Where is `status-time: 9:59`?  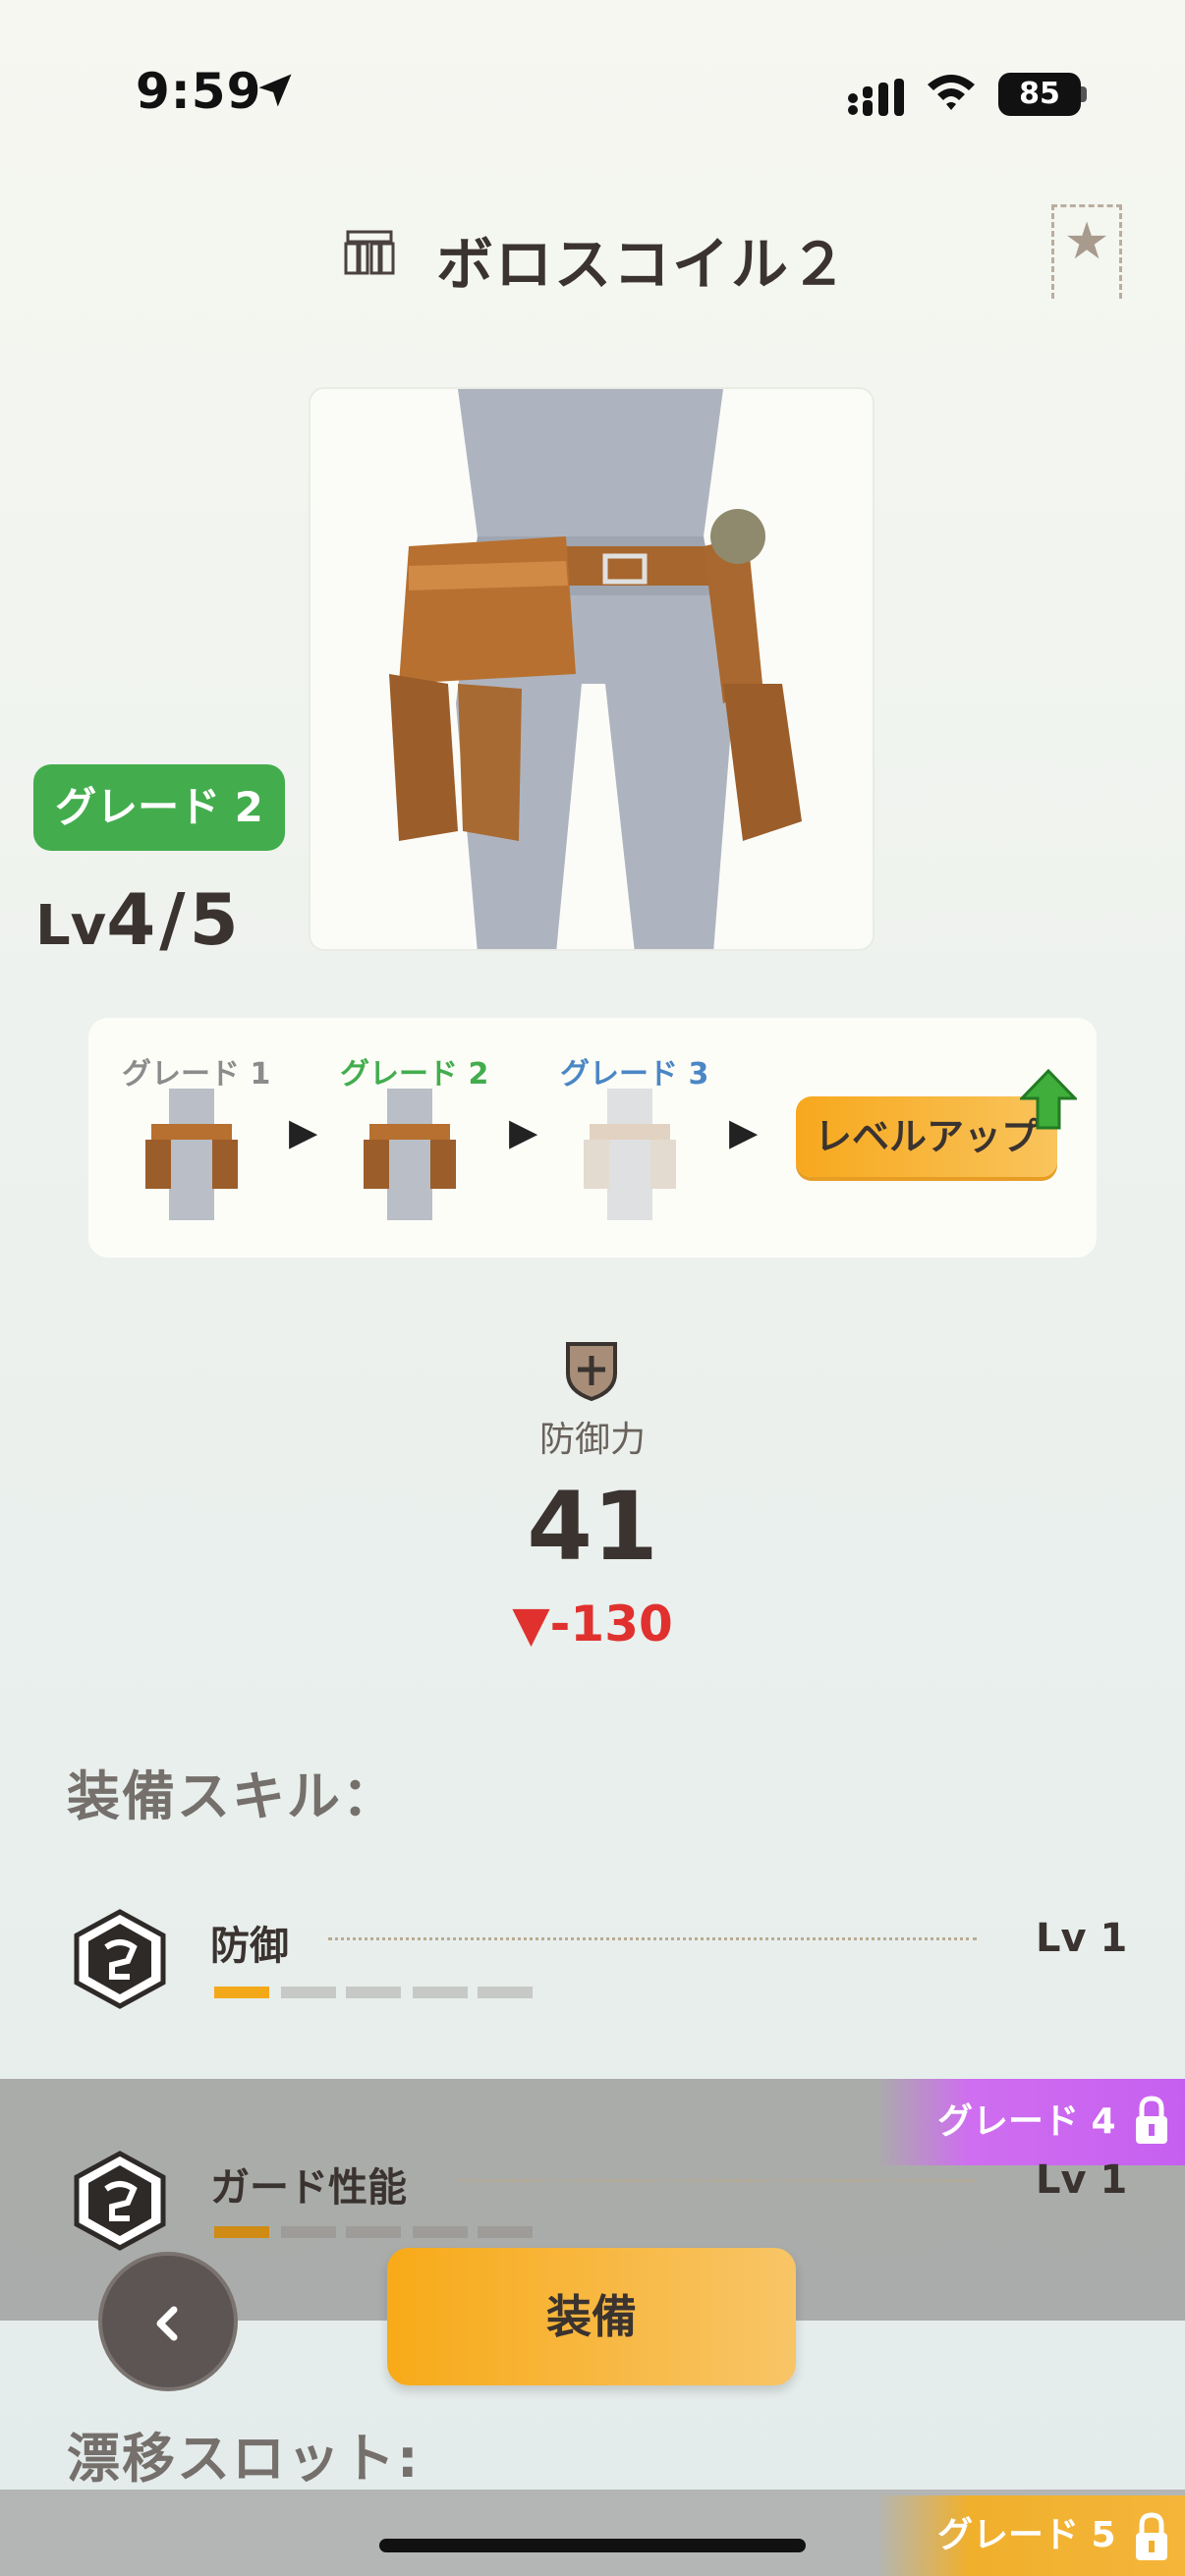 status-time: 9:59 is located at coordinates (199, 91).